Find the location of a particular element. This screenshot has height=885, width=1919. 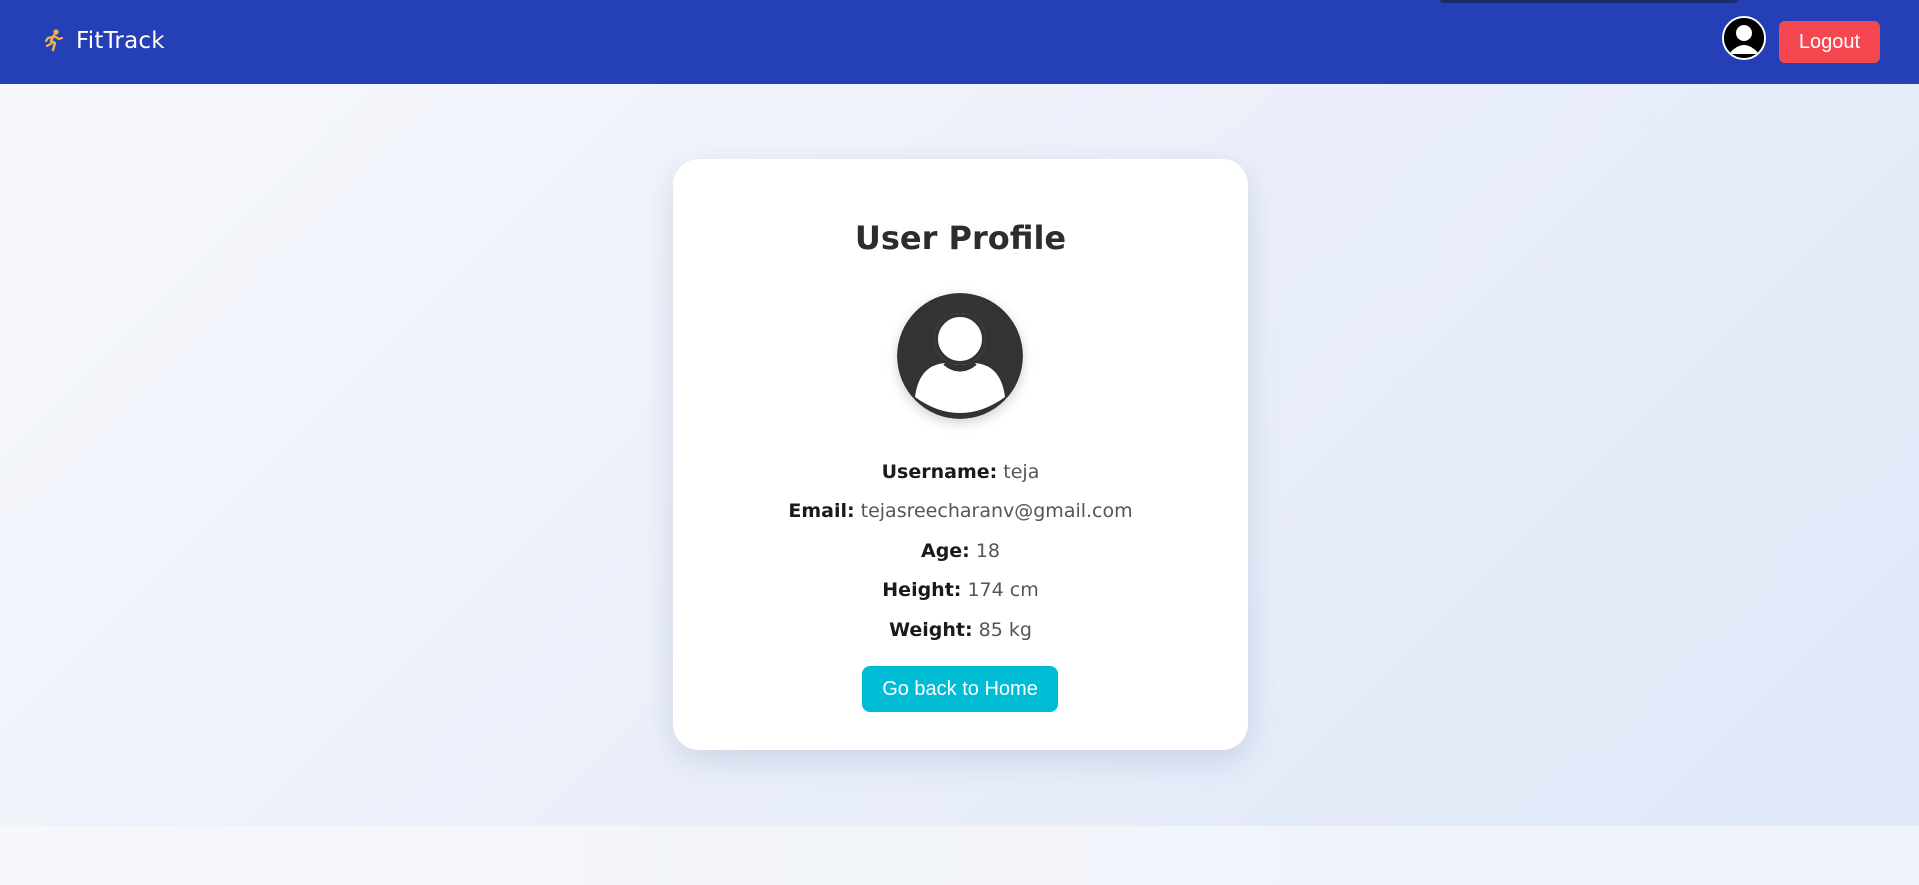

username-line: Username: teja is located at coordinates (960, 472).